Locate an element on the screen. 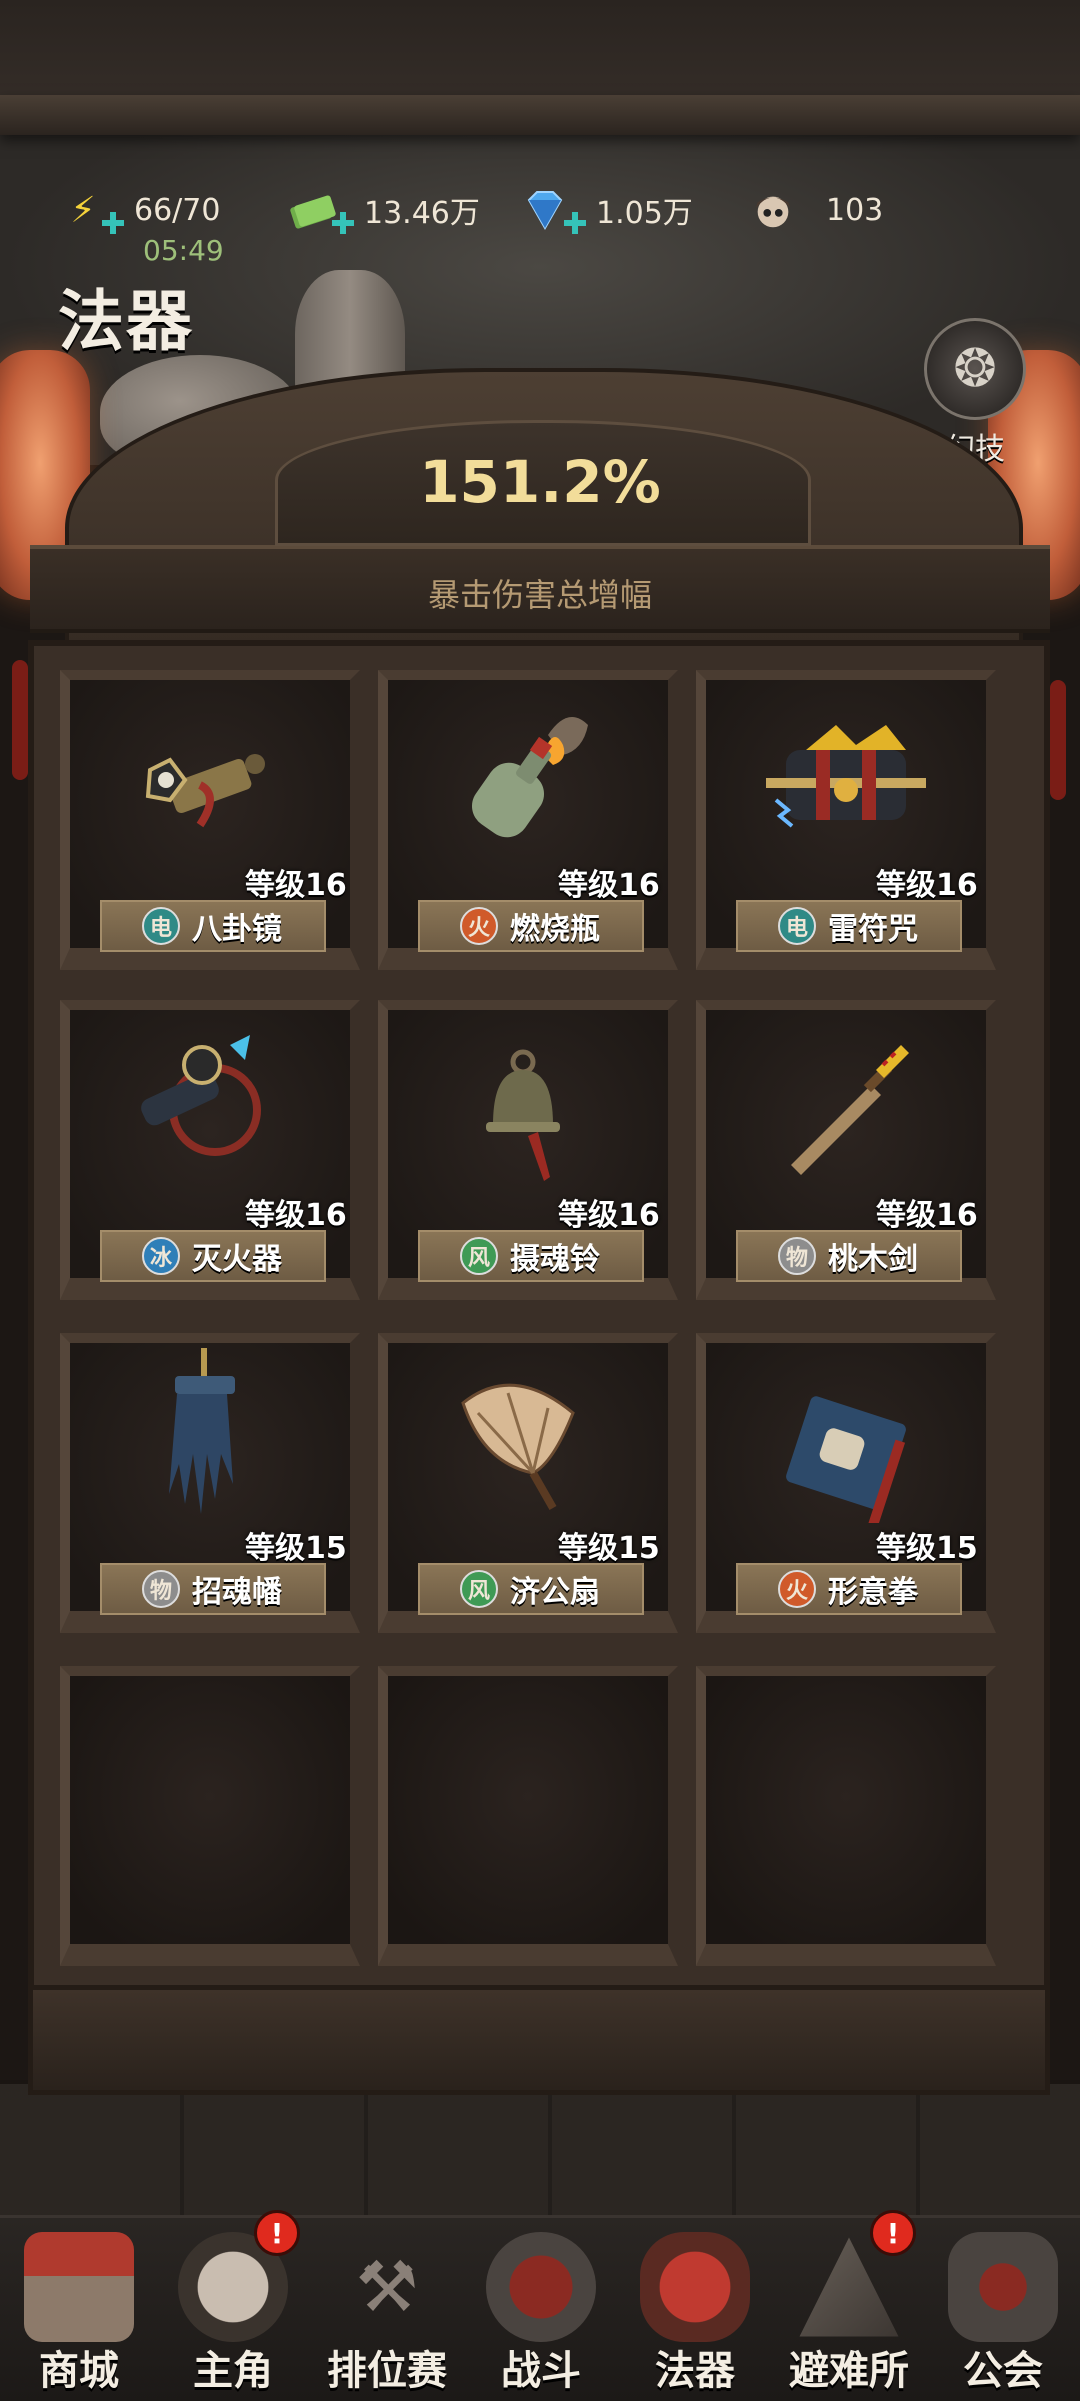 The height and width of the screenshot is (2401, 1080). nav-label: 排位赛 is located at coordinates (387, 2371).